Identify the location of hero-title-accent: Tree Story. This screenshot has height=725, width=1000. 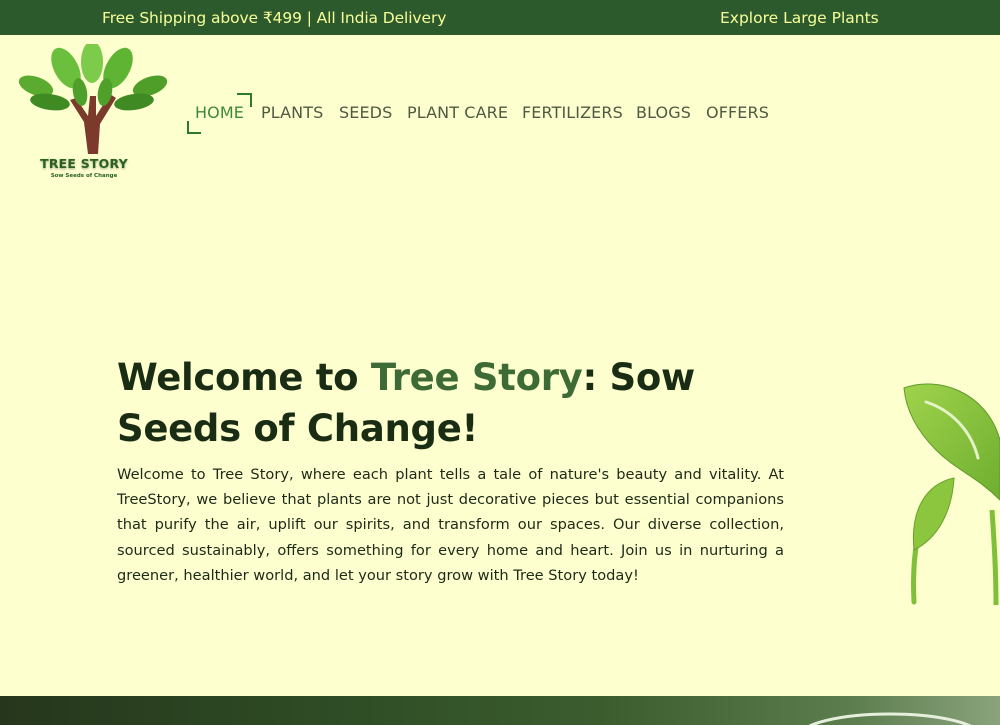
(476, 377).